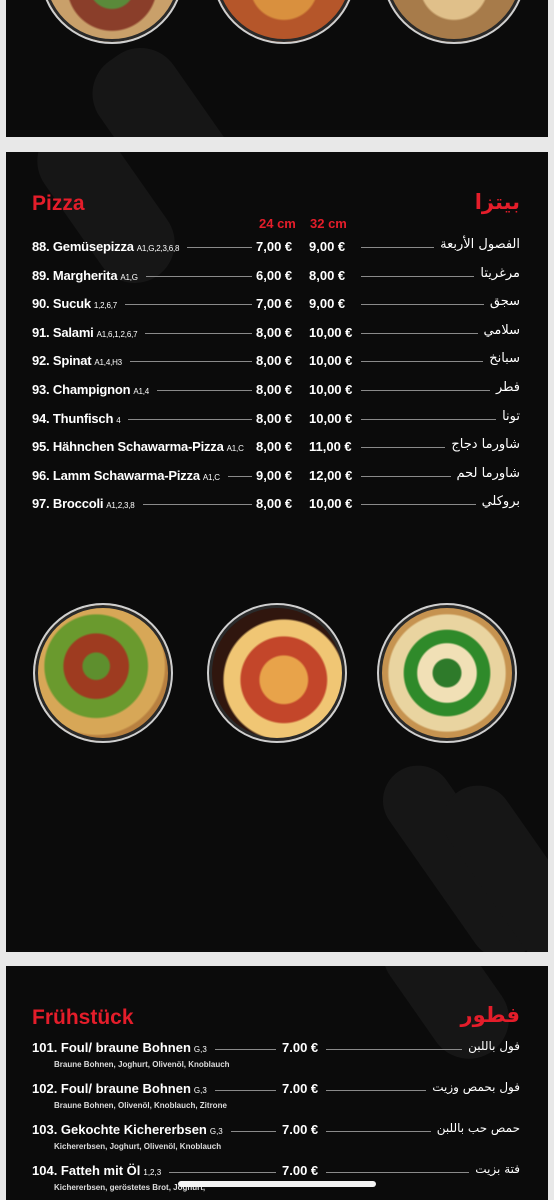  What do you see at coordinates (138, 447) in the screenshot?
I see `item-name: 95. Hähnchen Schawarma-Pizza A1,C` at bounding box center [138, 447].